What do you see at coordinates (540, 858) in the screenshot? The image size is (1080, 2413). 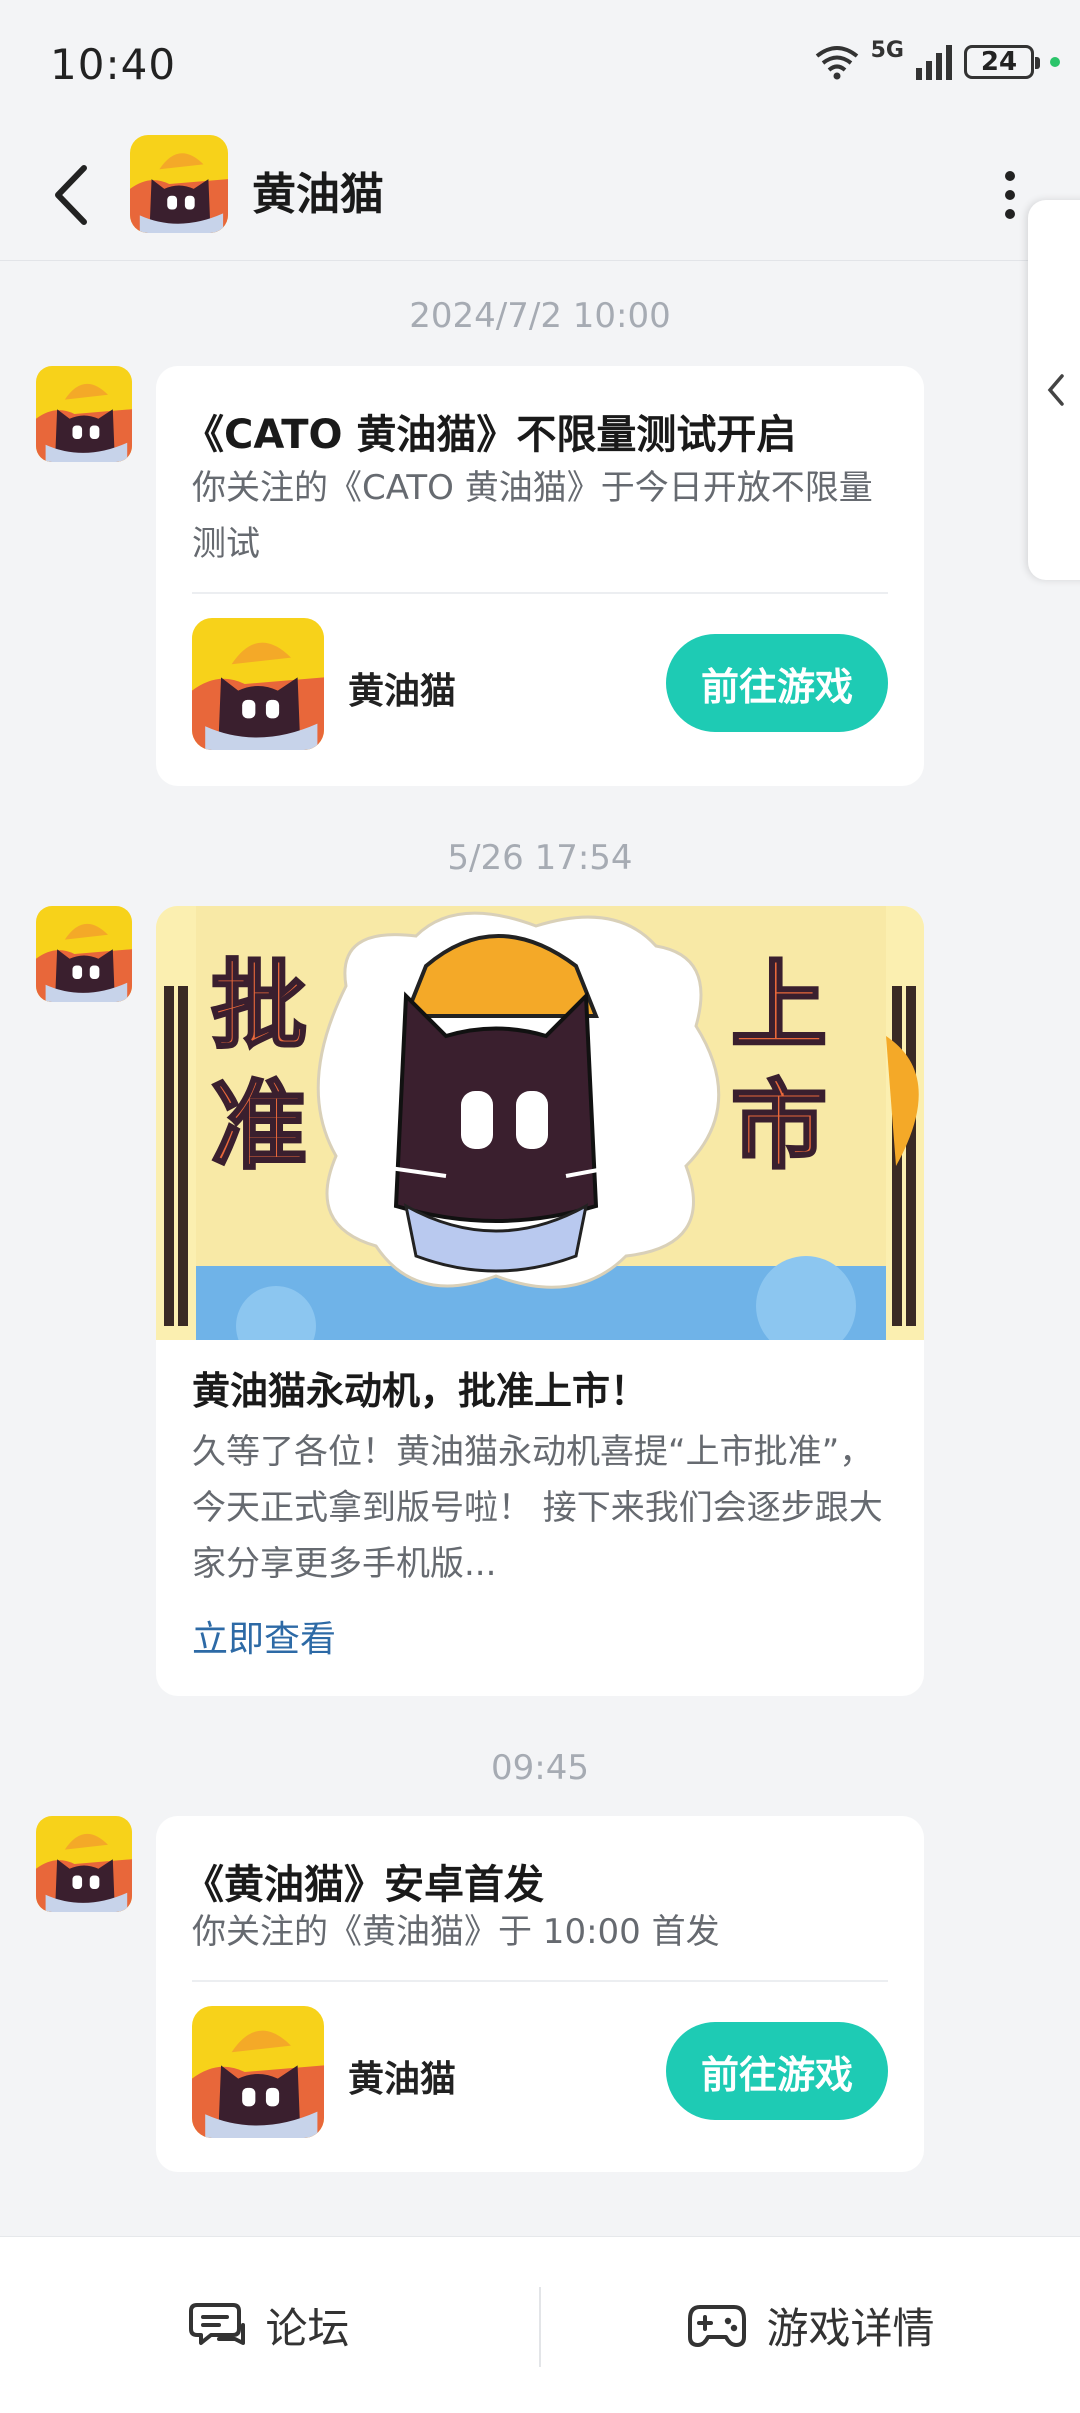 I see `message-timestamp: 5/26 17:54` at bounding box center [540, 858].